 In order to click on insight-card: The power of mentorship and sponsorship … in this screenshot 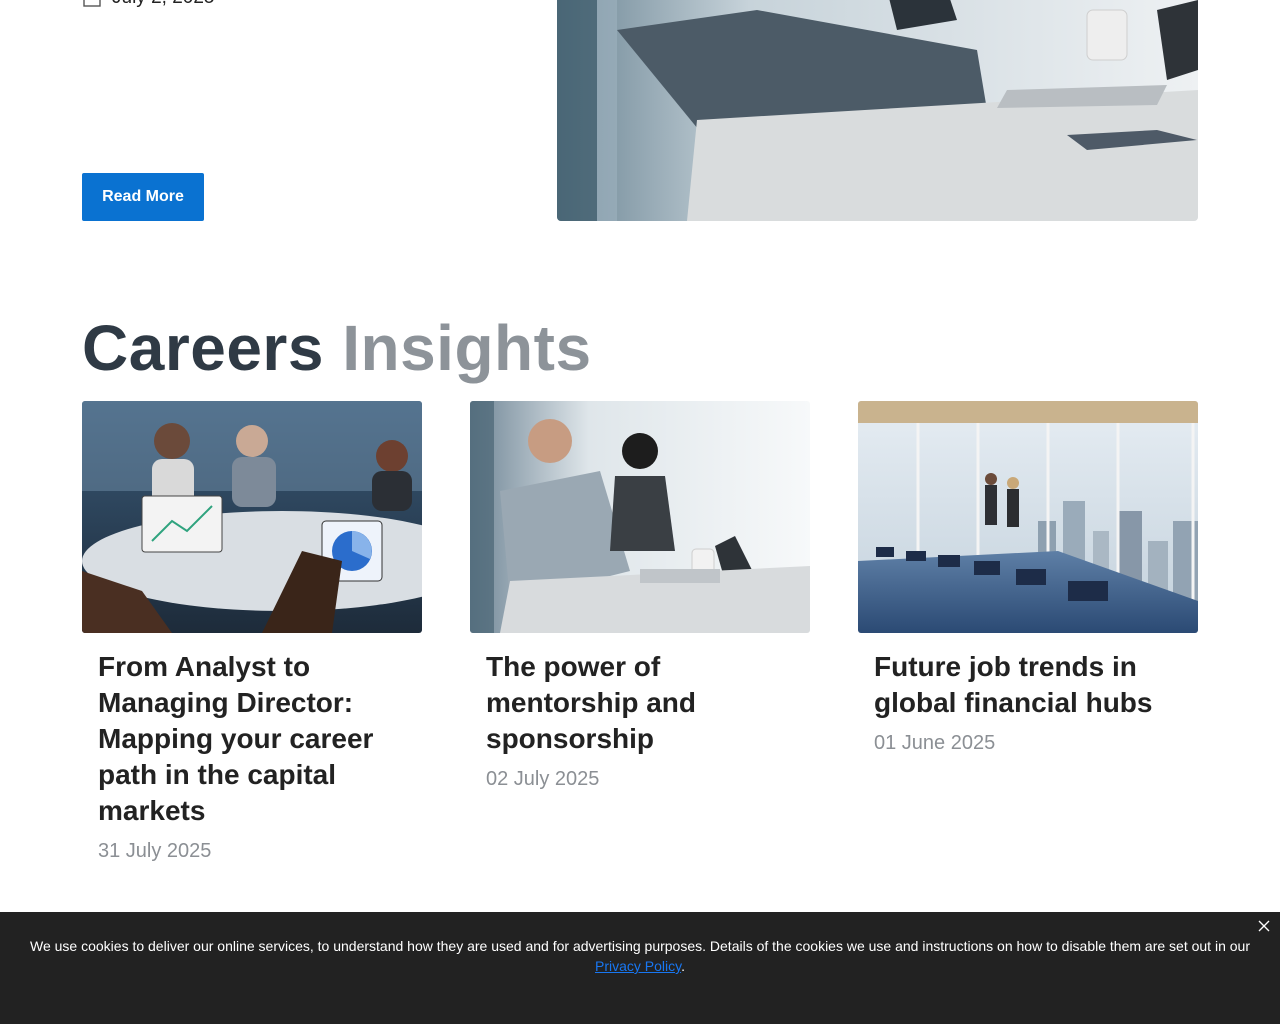, I will do `click(640, 597)`.